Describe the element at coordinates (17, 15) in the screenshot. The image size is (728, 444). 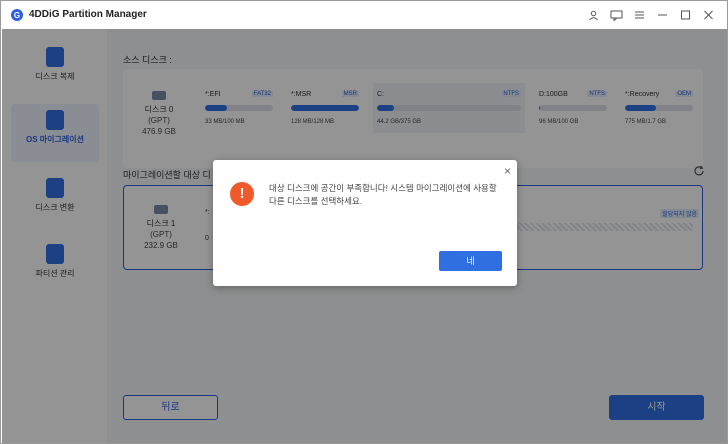
I see `app-logo-icon: G` at that location.